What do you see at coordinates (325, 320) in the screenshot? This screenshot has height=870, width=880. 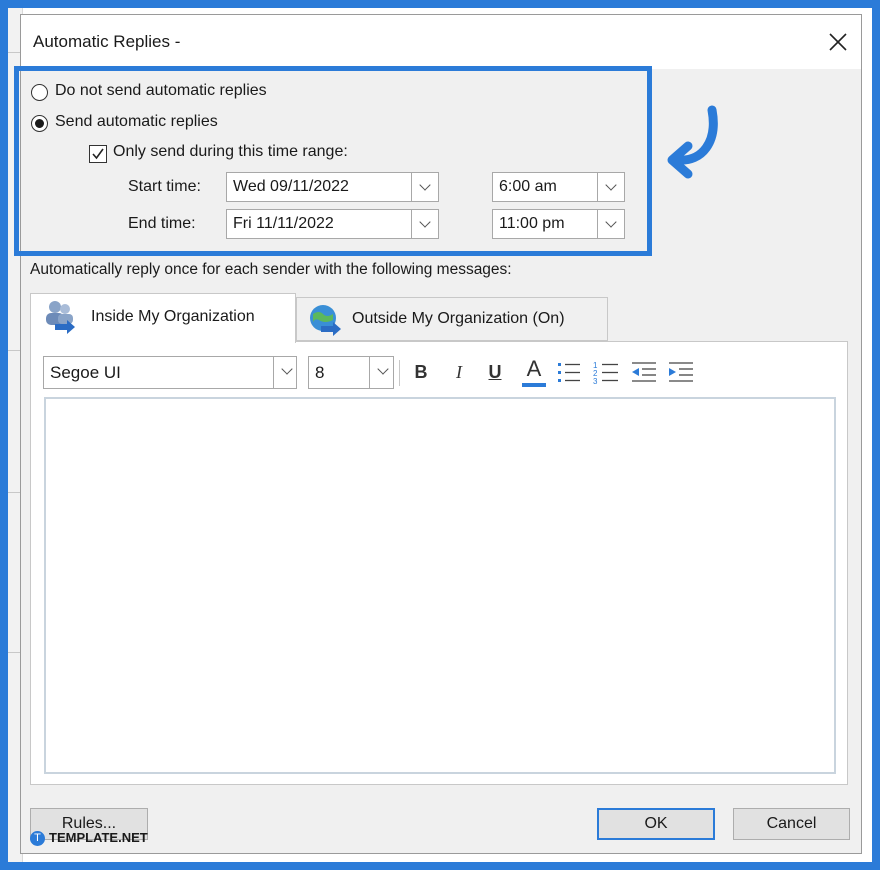 I see `globe-icon` at bounding box center [325, 320].